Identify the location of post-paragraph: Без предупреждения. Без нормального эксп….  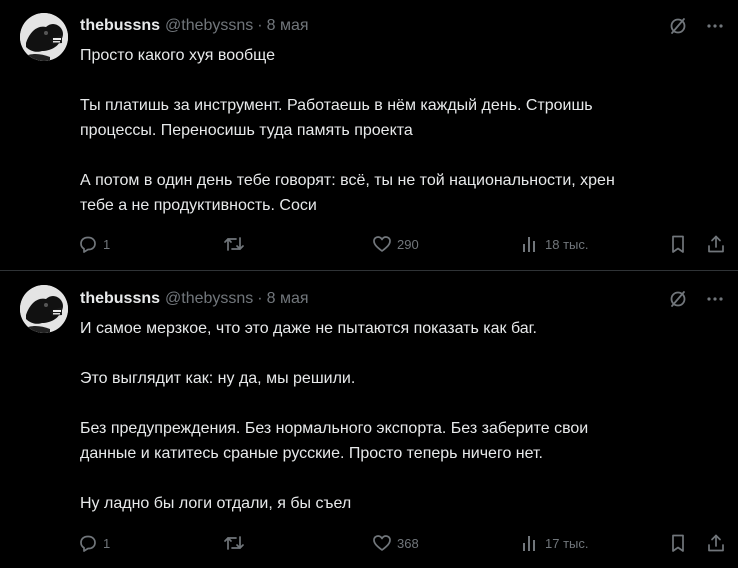
(334, 441).